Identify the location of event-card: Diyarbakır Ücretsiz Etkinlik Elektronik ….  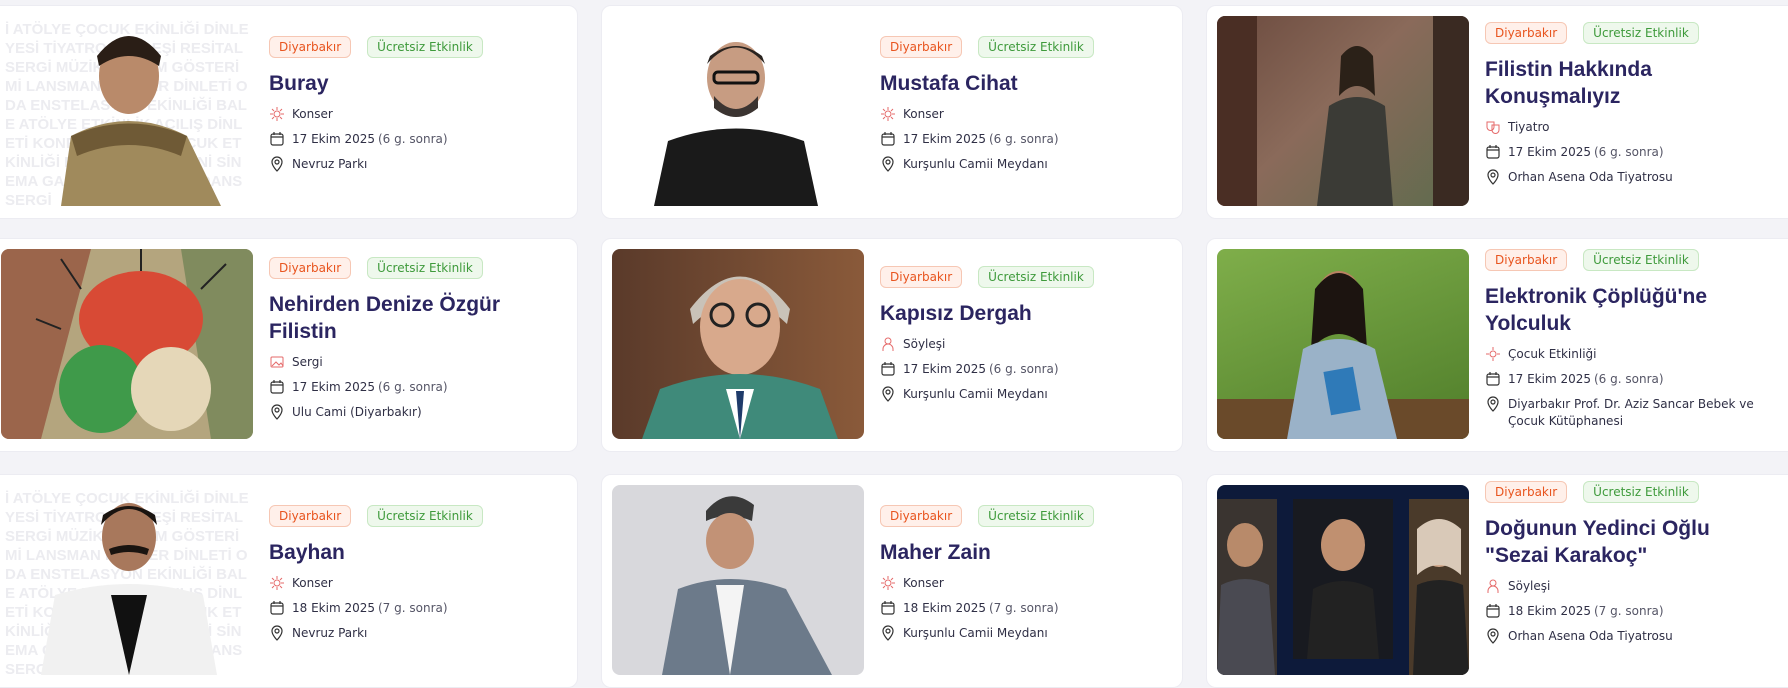
(1497, 345).